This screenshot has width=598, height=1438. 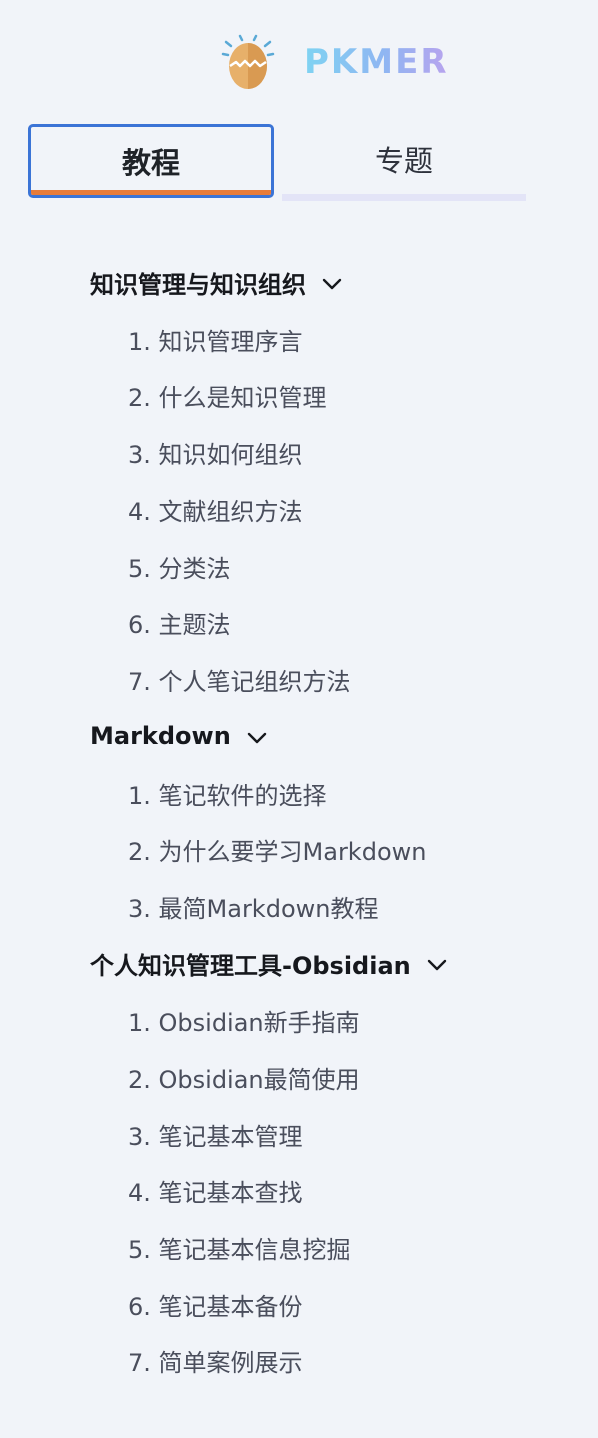 I want to click on nav-item: 6. 主题法, so click(x=179, y=622).